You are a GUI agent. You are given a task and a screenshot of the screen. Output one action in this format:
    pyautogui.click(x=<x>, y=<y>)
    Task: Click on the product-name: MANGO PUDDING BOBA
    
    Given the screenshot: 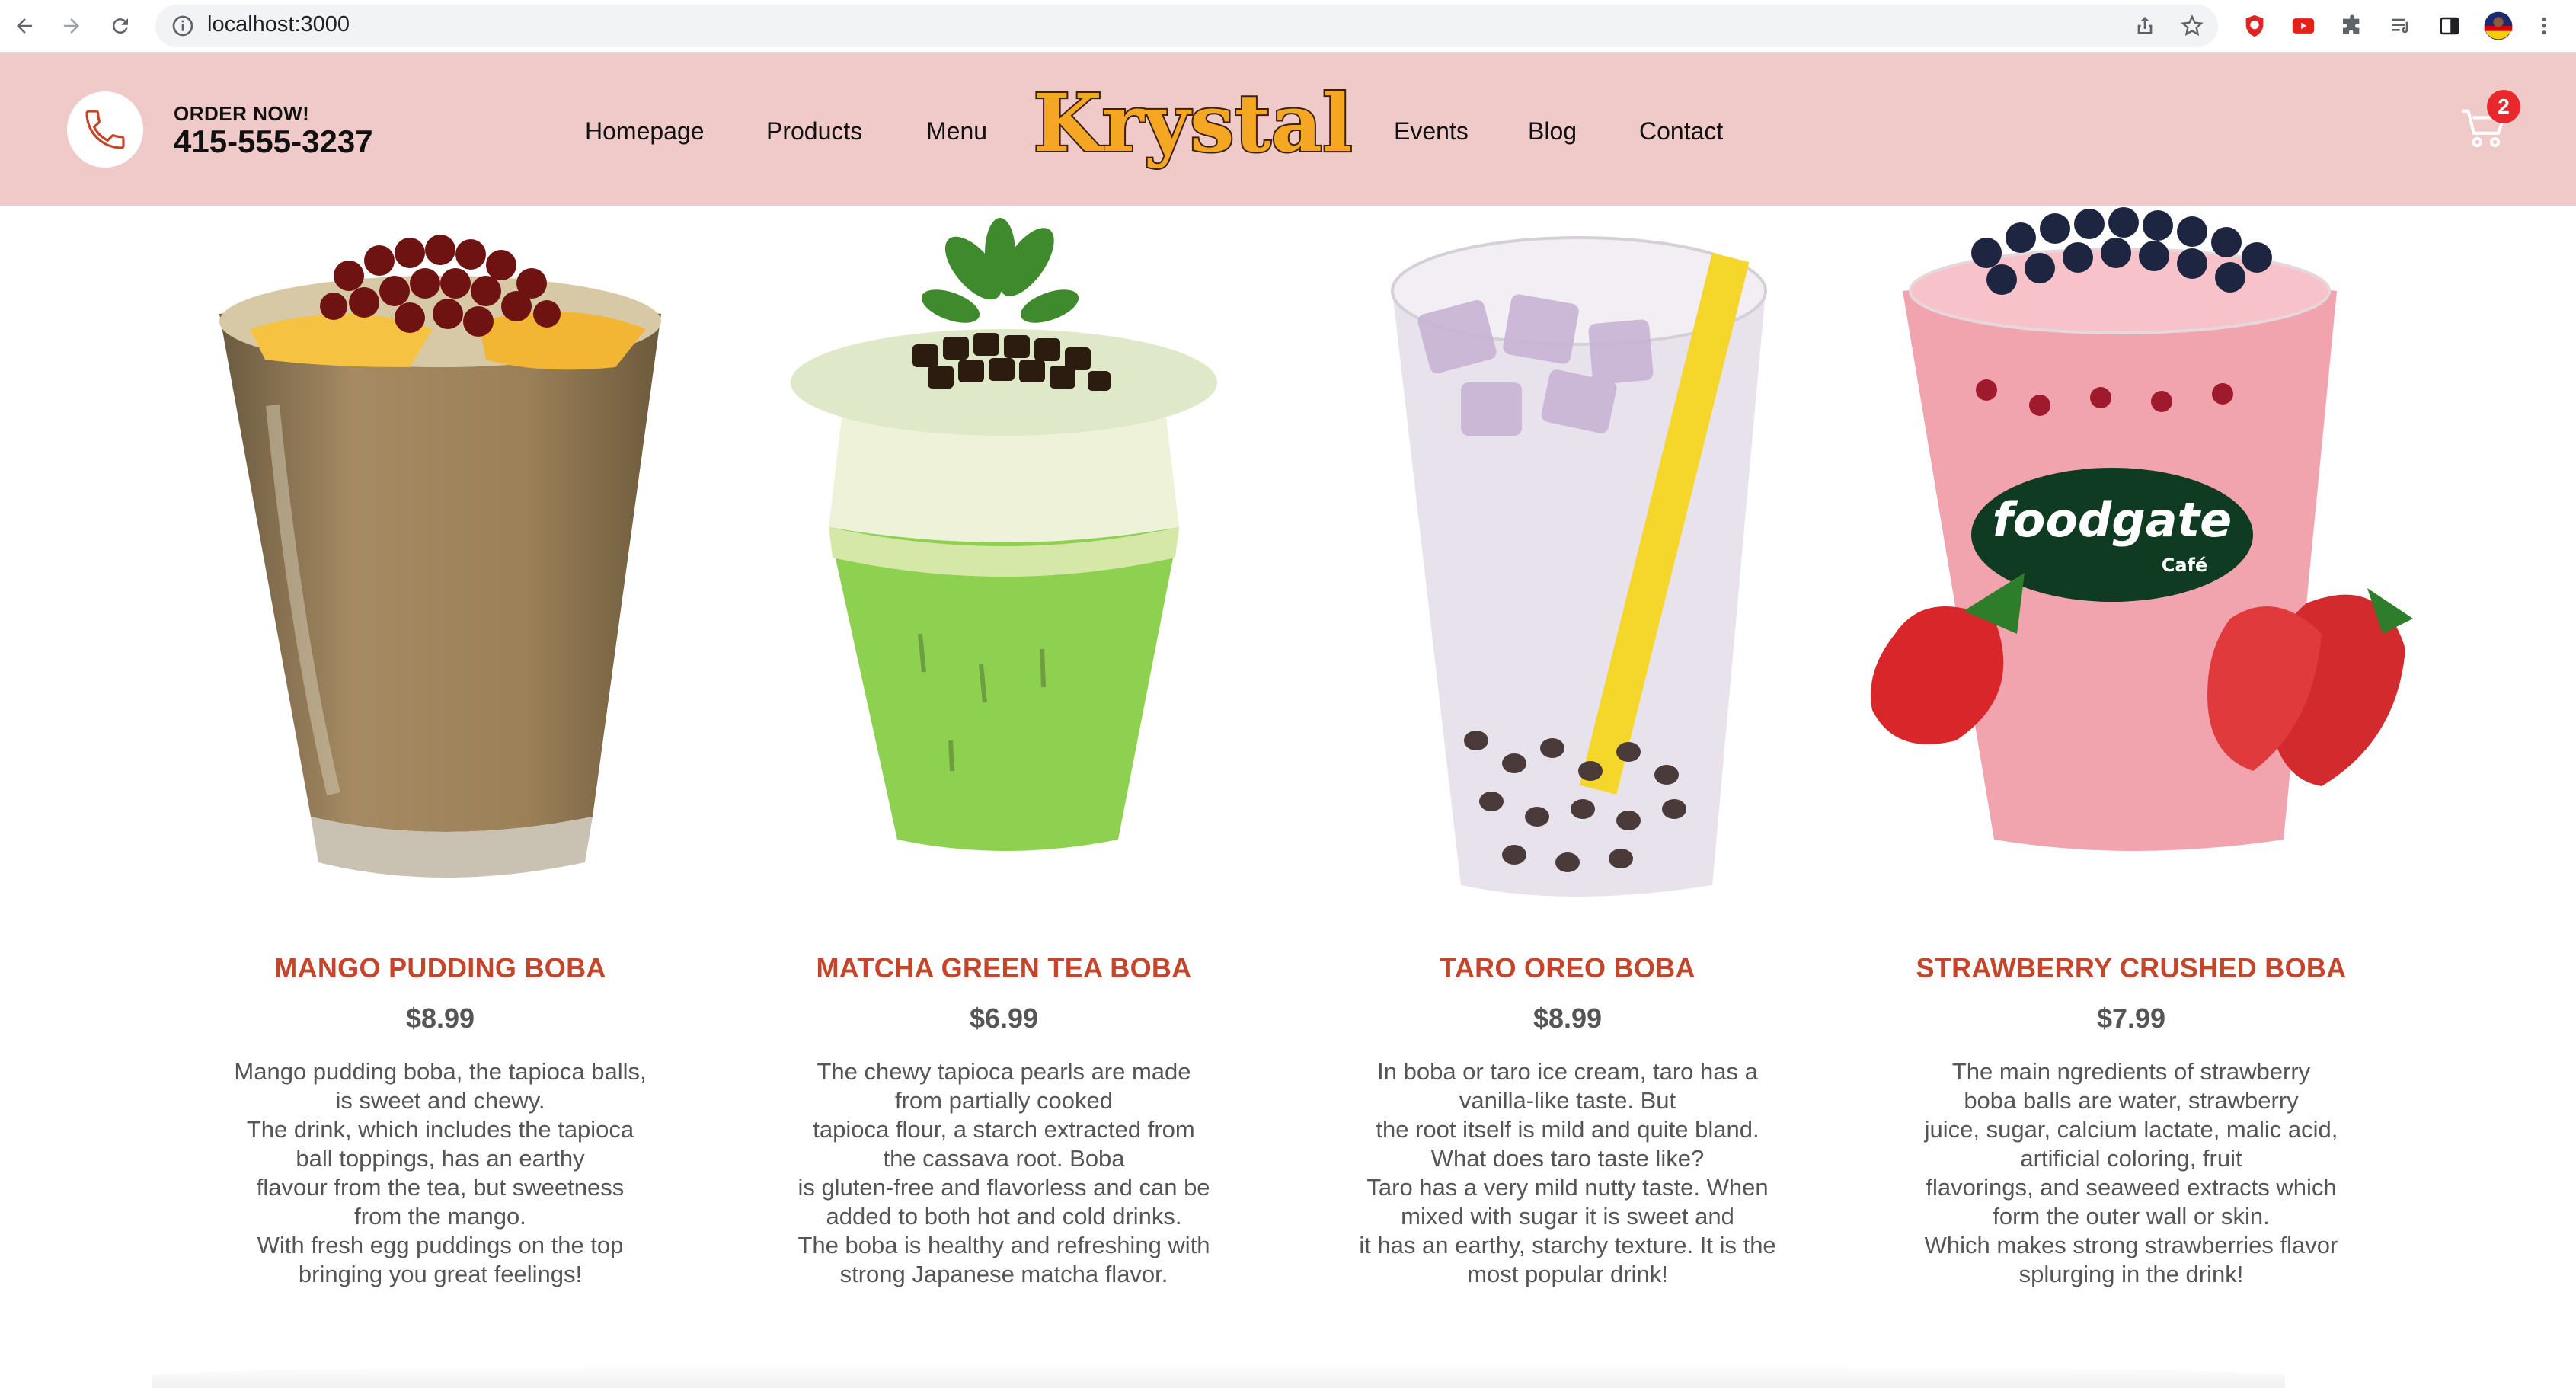 What is the action you would take?
    pyautogui.click(x=440, y=968)
    